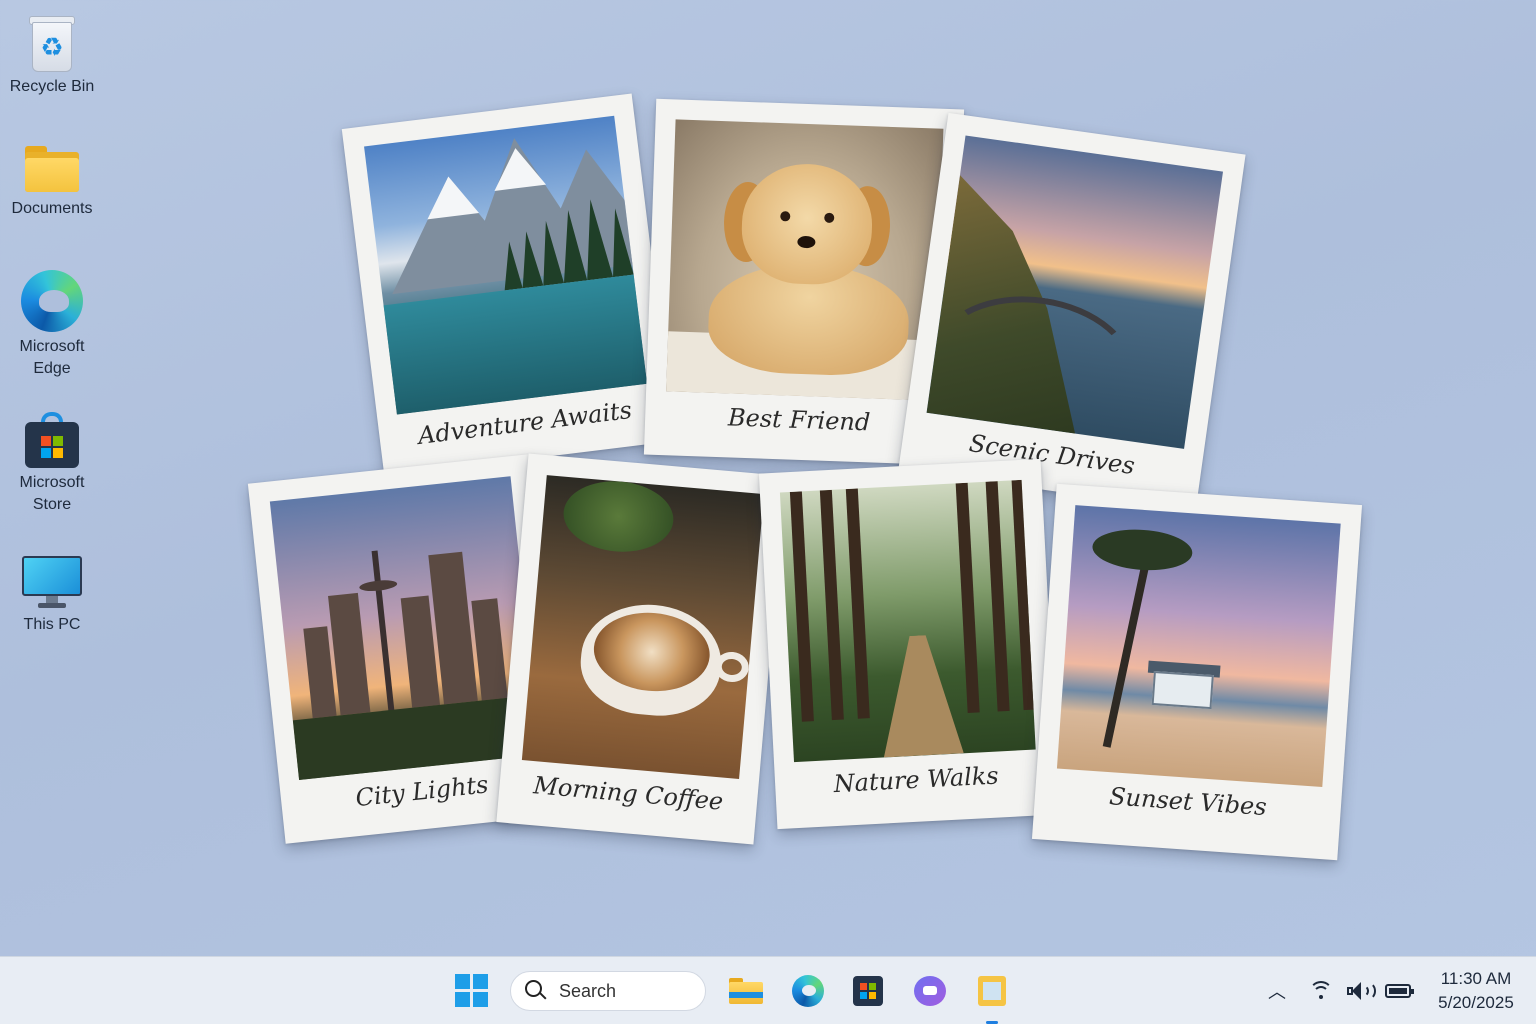  Describe the element at coordinates (588, 990) in the screenshot. I see `search-placeholder: Search` at that location.